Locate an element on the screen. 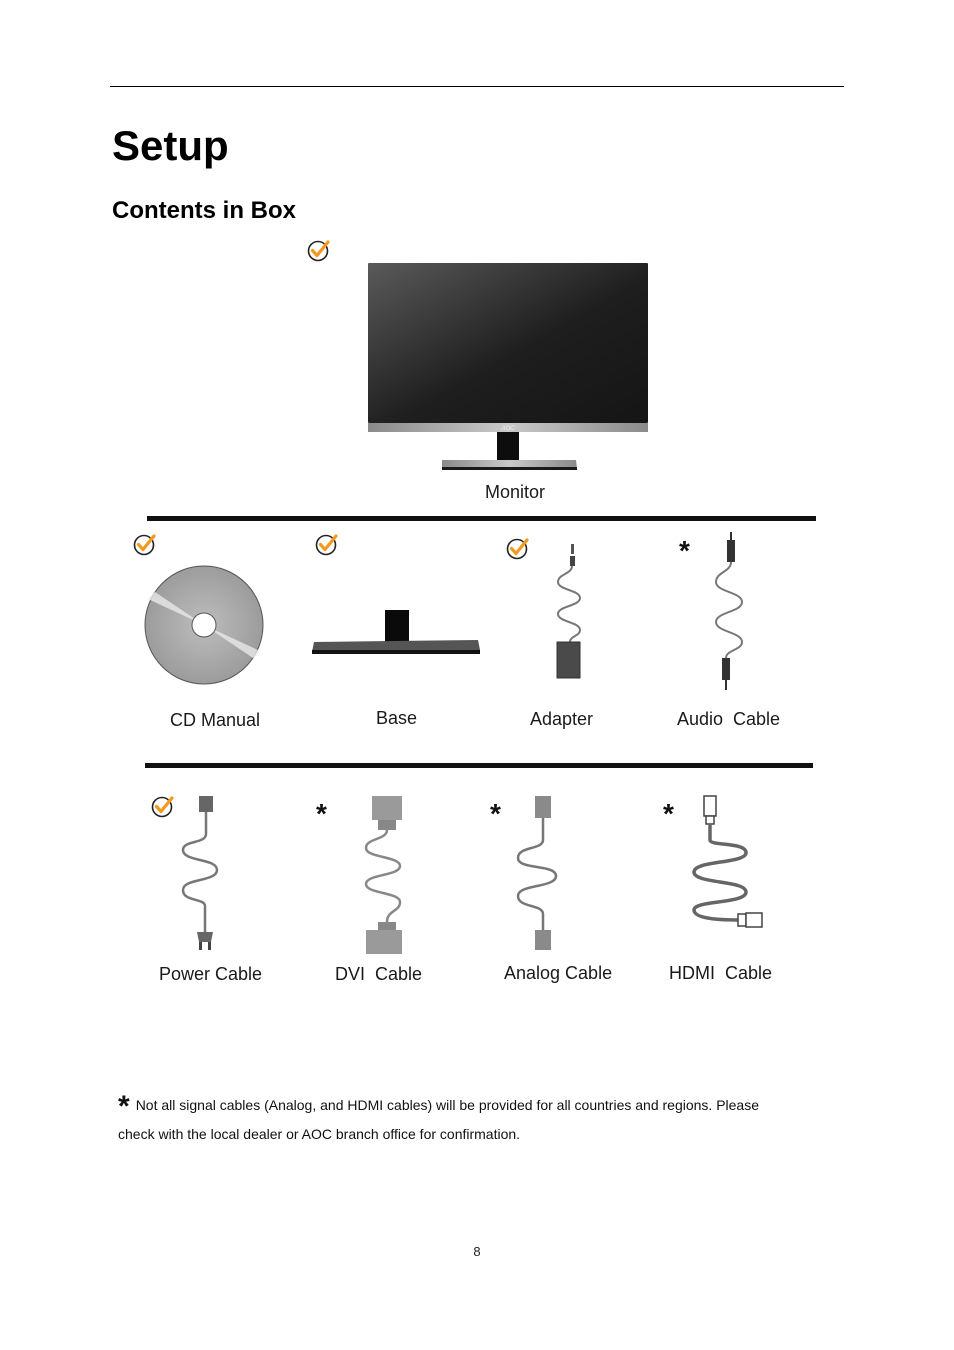 This screenshot has width=954, height=1350. hdmi-cable-image is located at coordinates (727, 861).